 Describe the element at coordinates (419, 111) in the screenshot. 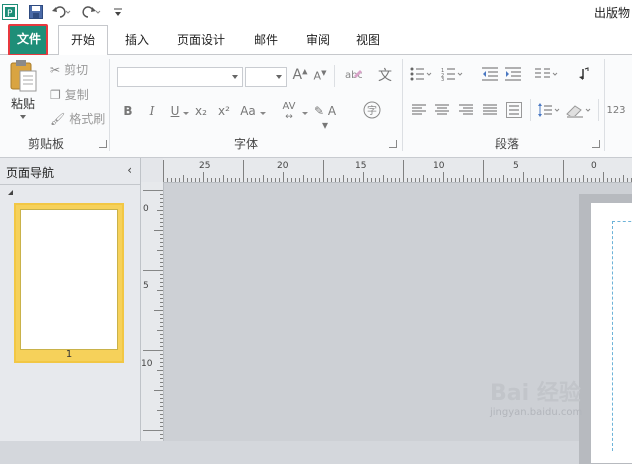

I see `align-left-icon` at that location.